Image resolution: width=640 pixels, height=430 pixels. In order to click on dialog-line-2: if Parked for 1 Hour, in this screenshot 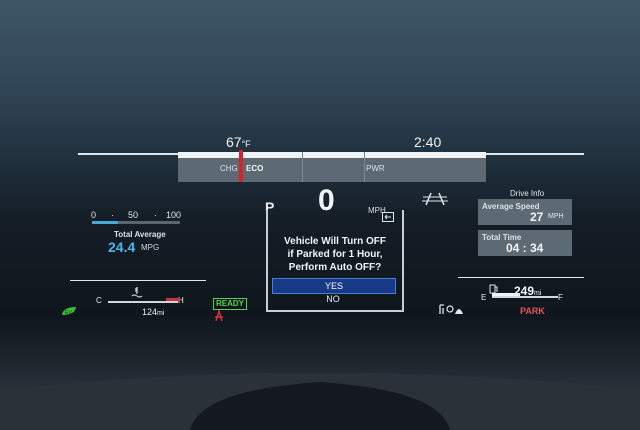, I will do `click(335, 254)`.